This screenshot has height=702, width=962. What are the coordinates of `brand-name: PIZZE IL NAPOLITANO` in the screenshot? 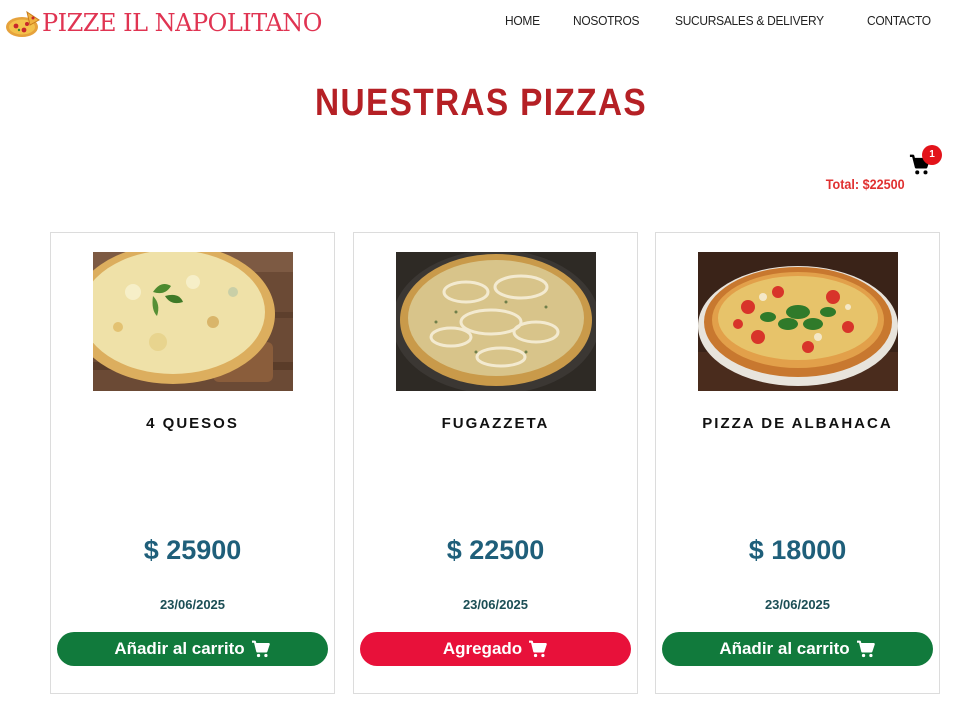 It's located at (182, 23).